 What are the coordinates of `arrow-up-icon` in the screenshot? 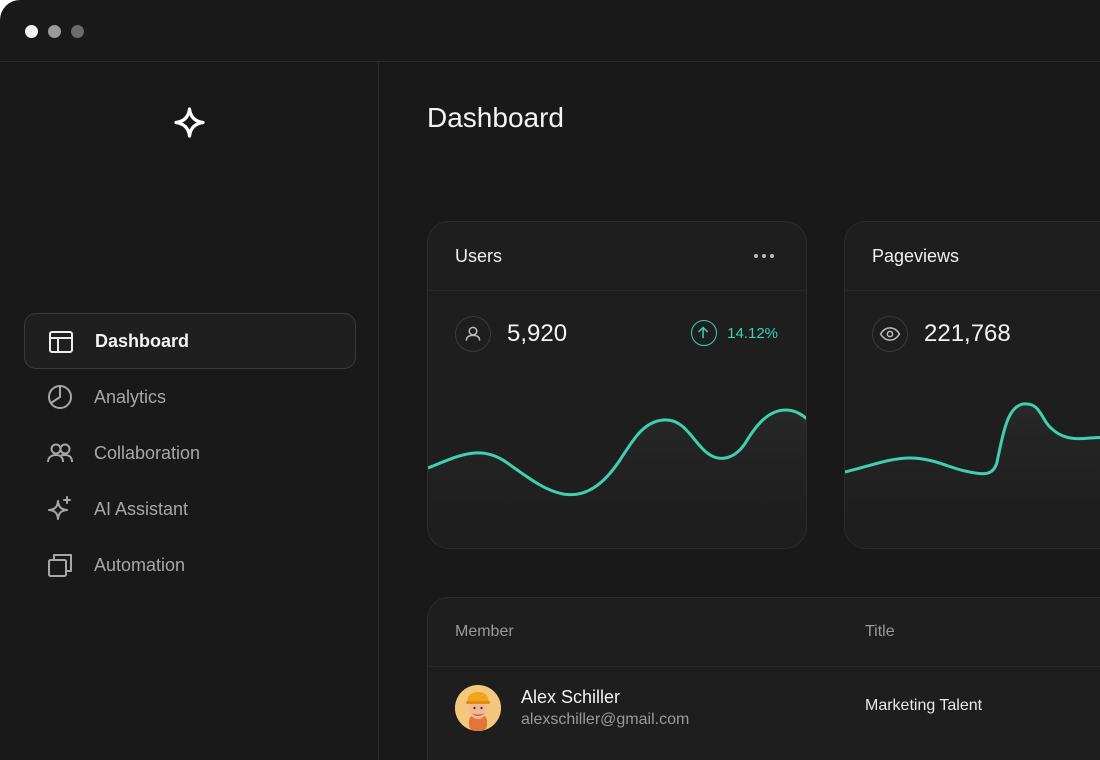 It's located at (704, 333).